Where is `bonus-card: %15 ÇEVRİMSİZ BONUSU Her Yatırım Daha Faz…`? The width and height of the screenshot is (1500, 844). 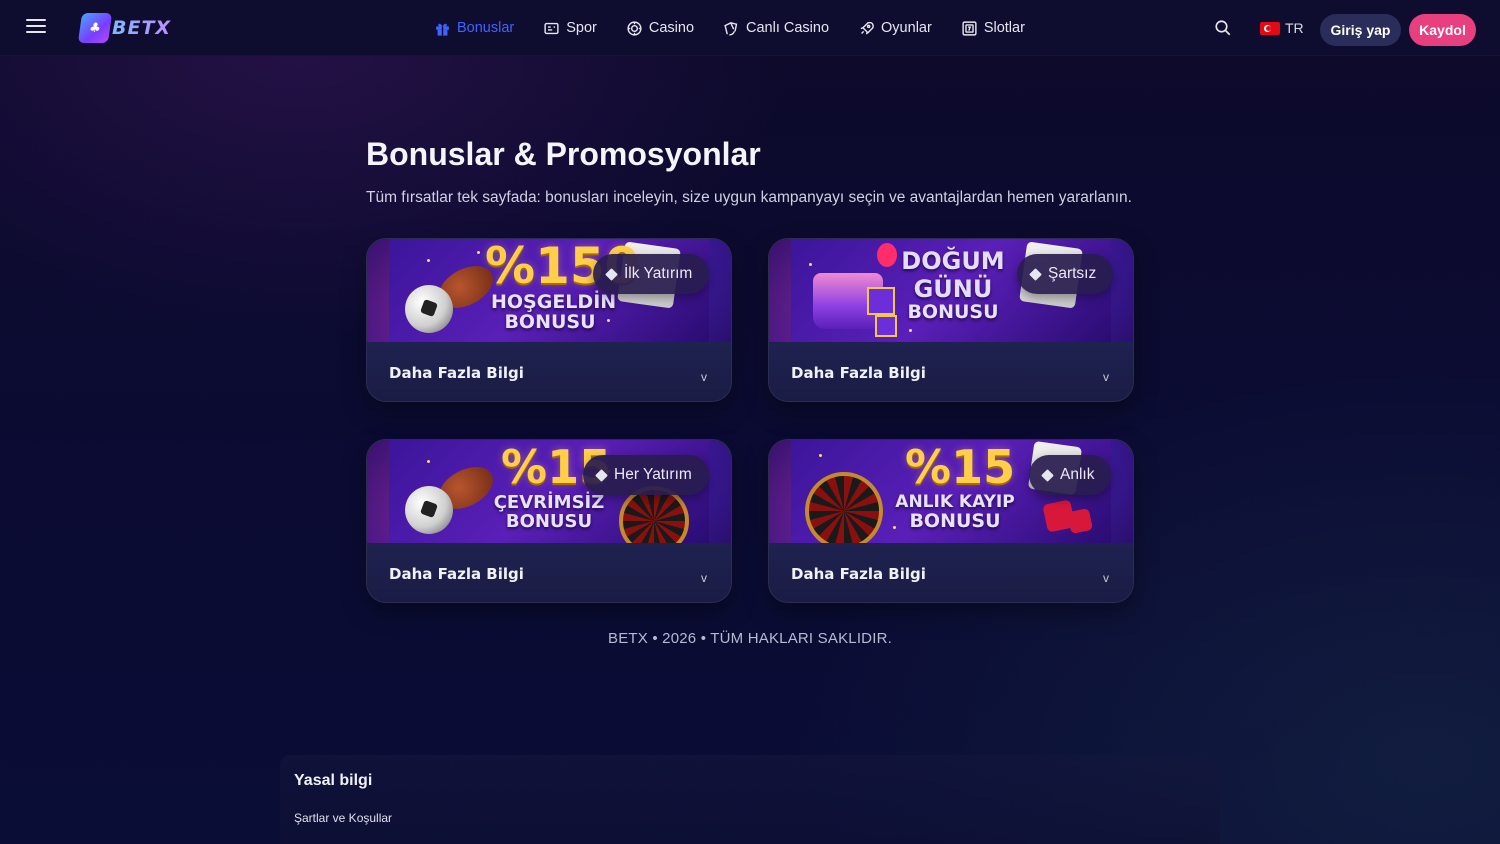 bonus-card: %15 ÇEVRİMSİZ BONUSU Her Yatırım Daha Faz… is located at coordinates (549, 521).